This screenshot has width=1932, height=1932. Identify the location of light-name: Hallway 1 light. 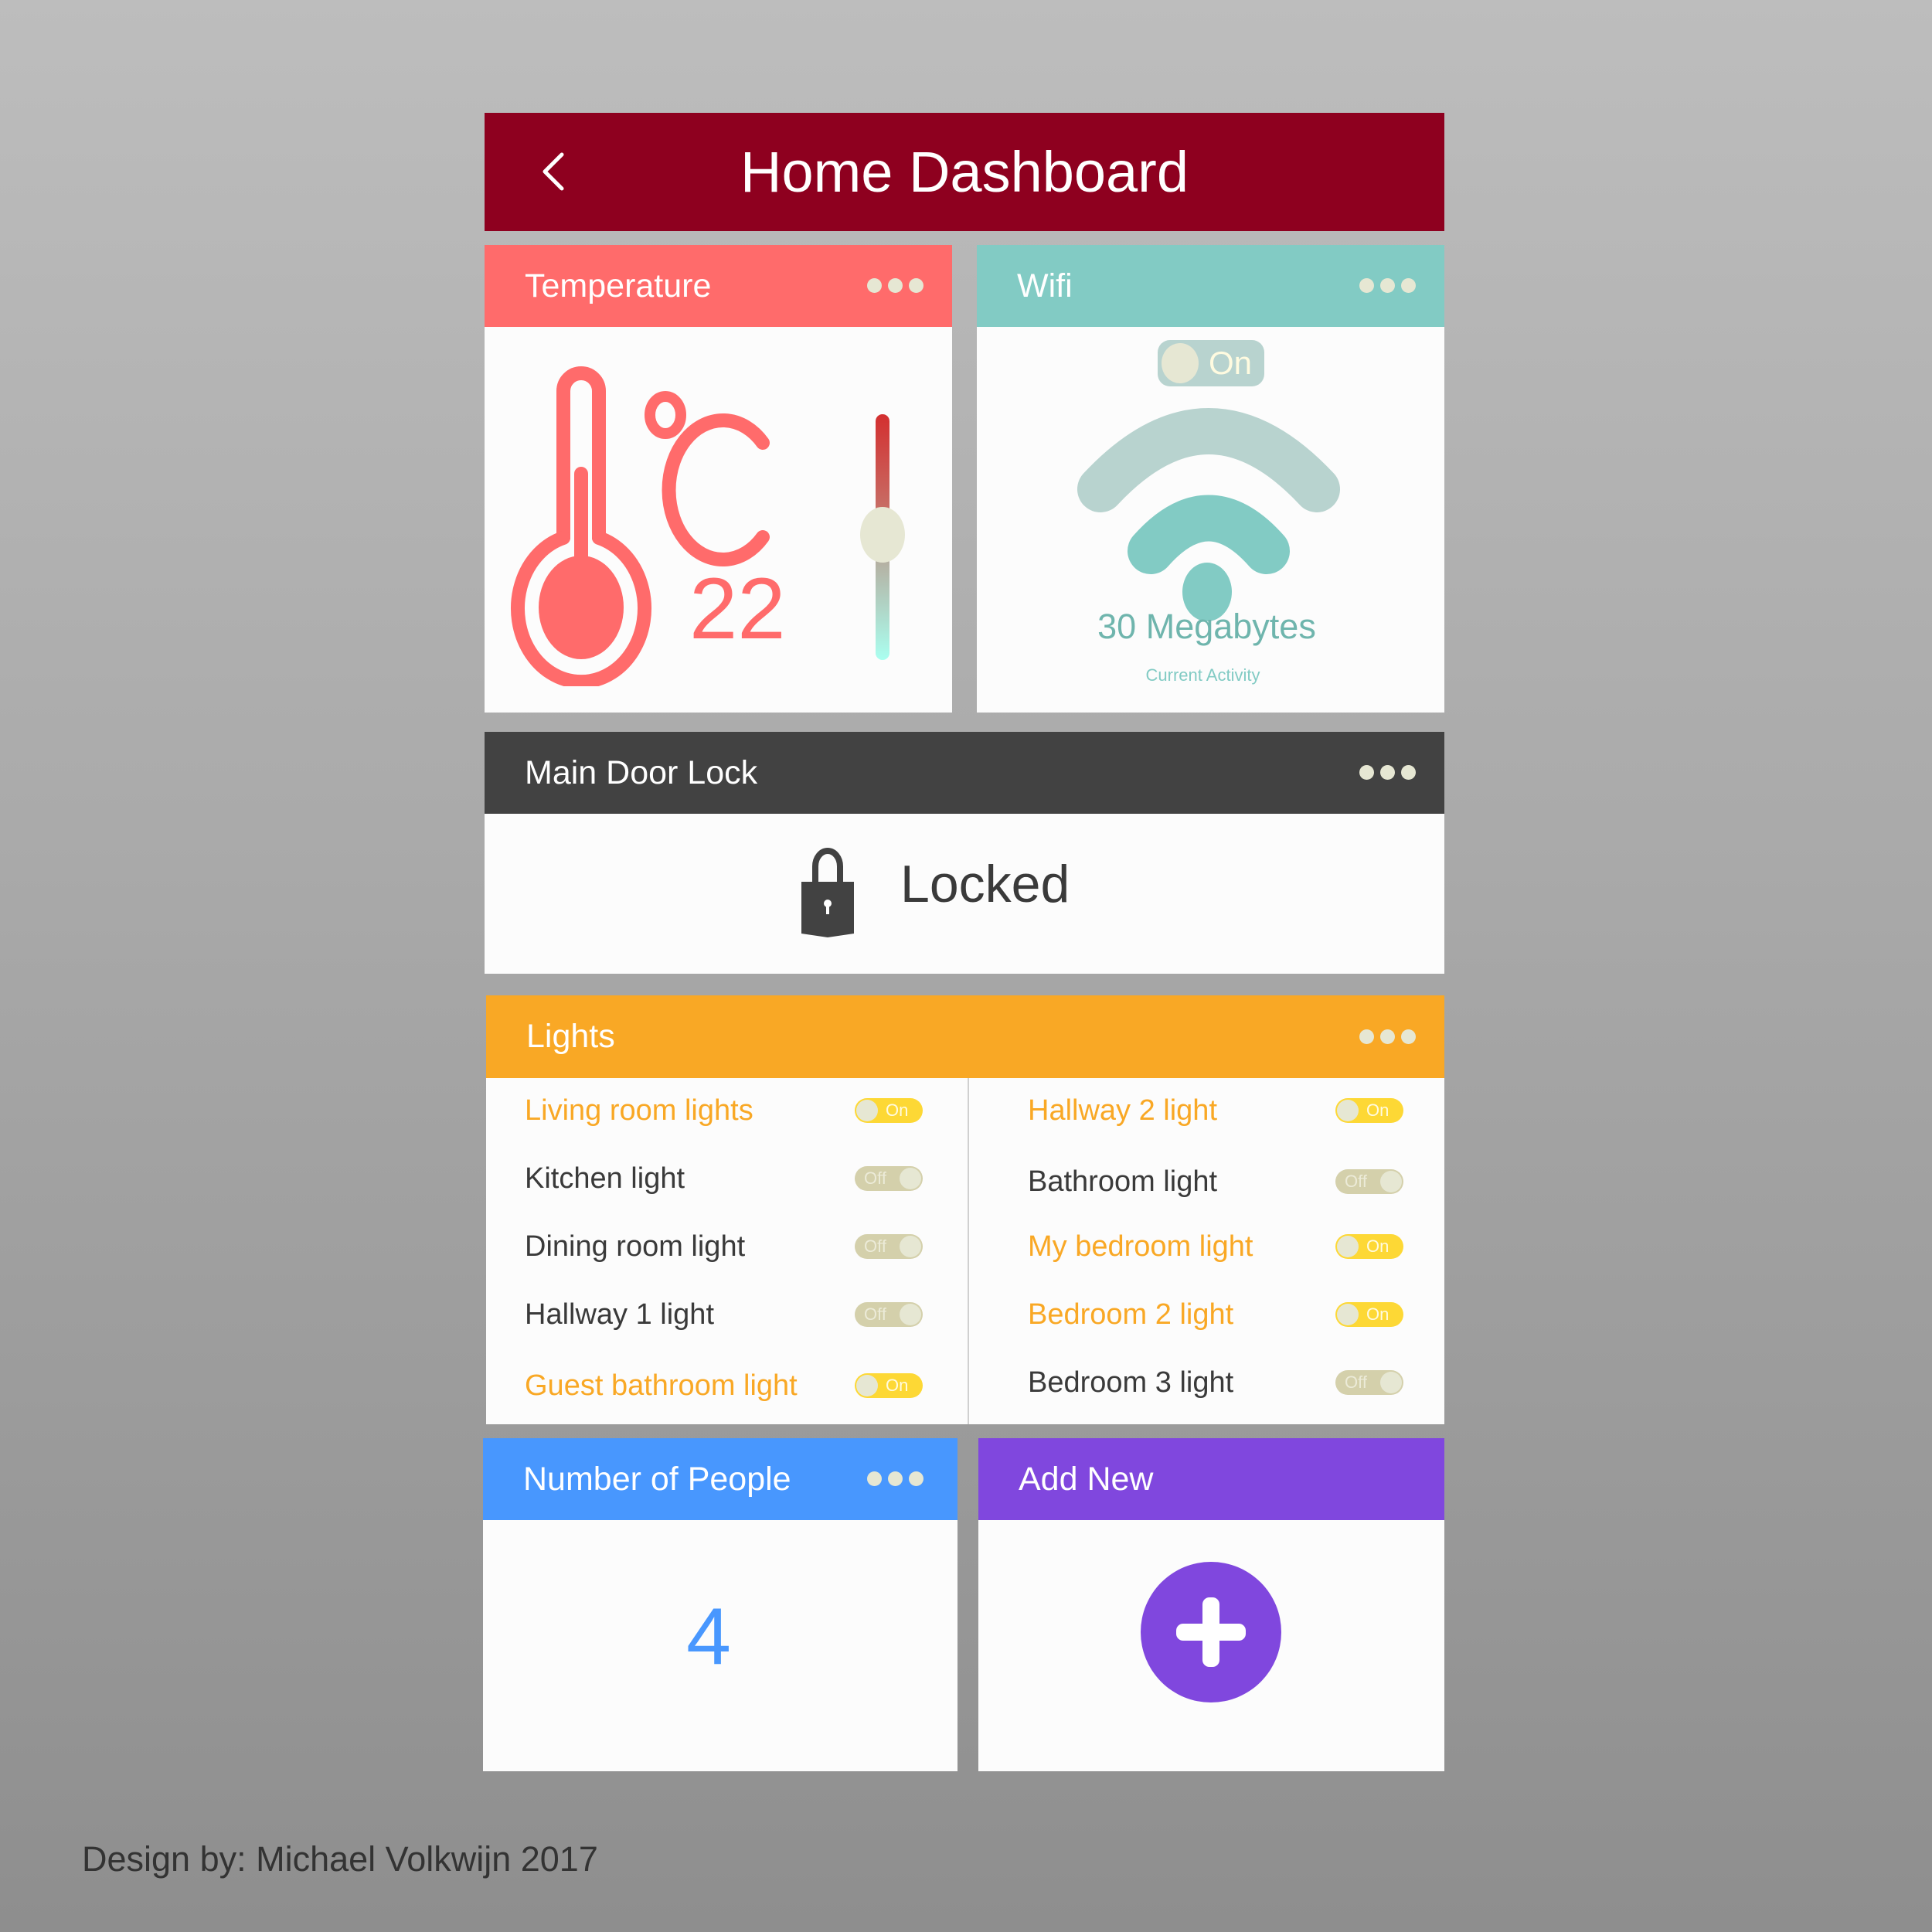
(620, 1314).